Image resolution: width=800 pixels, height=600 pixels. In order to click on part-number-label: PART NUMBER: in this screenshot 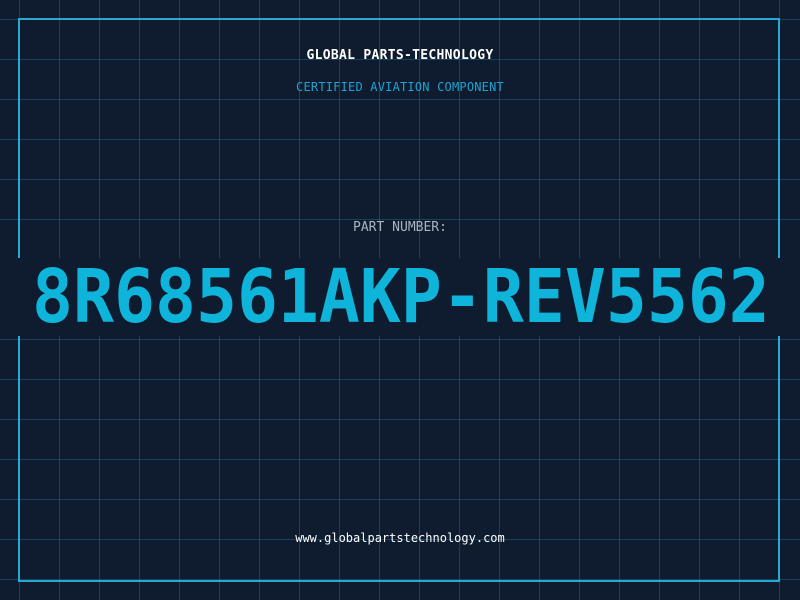, I will do `click(400, 227)`.